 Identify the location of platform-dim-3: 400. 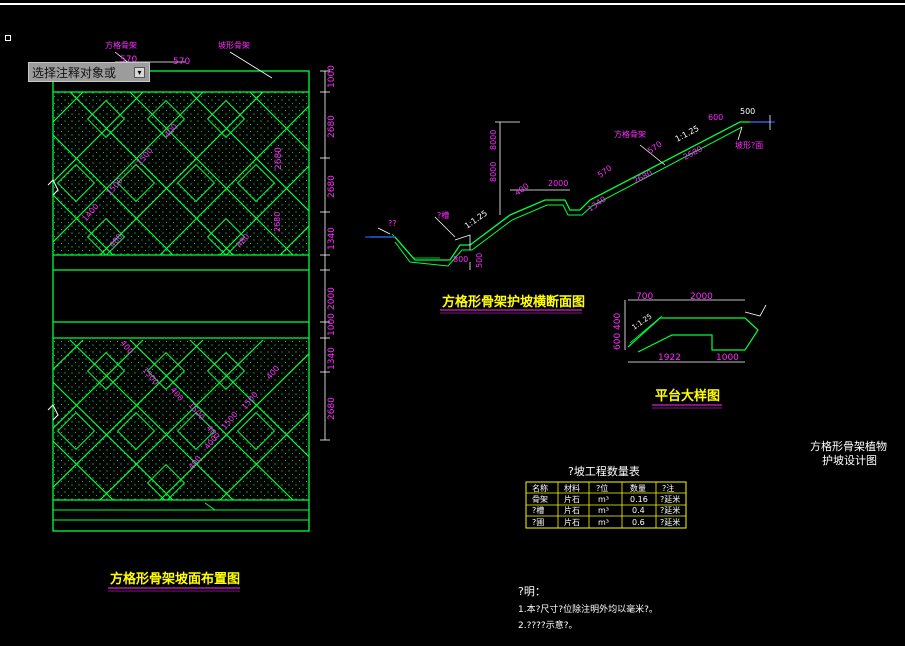
(618, 321).